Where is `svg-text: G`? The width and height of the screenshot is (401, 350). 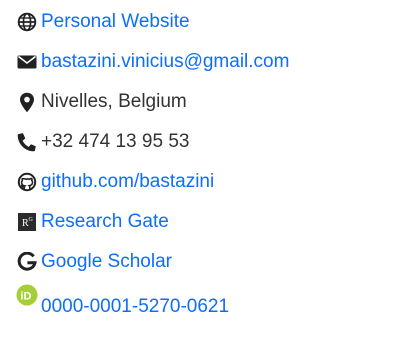 svg-text: G is located at coordinates (31, 220).